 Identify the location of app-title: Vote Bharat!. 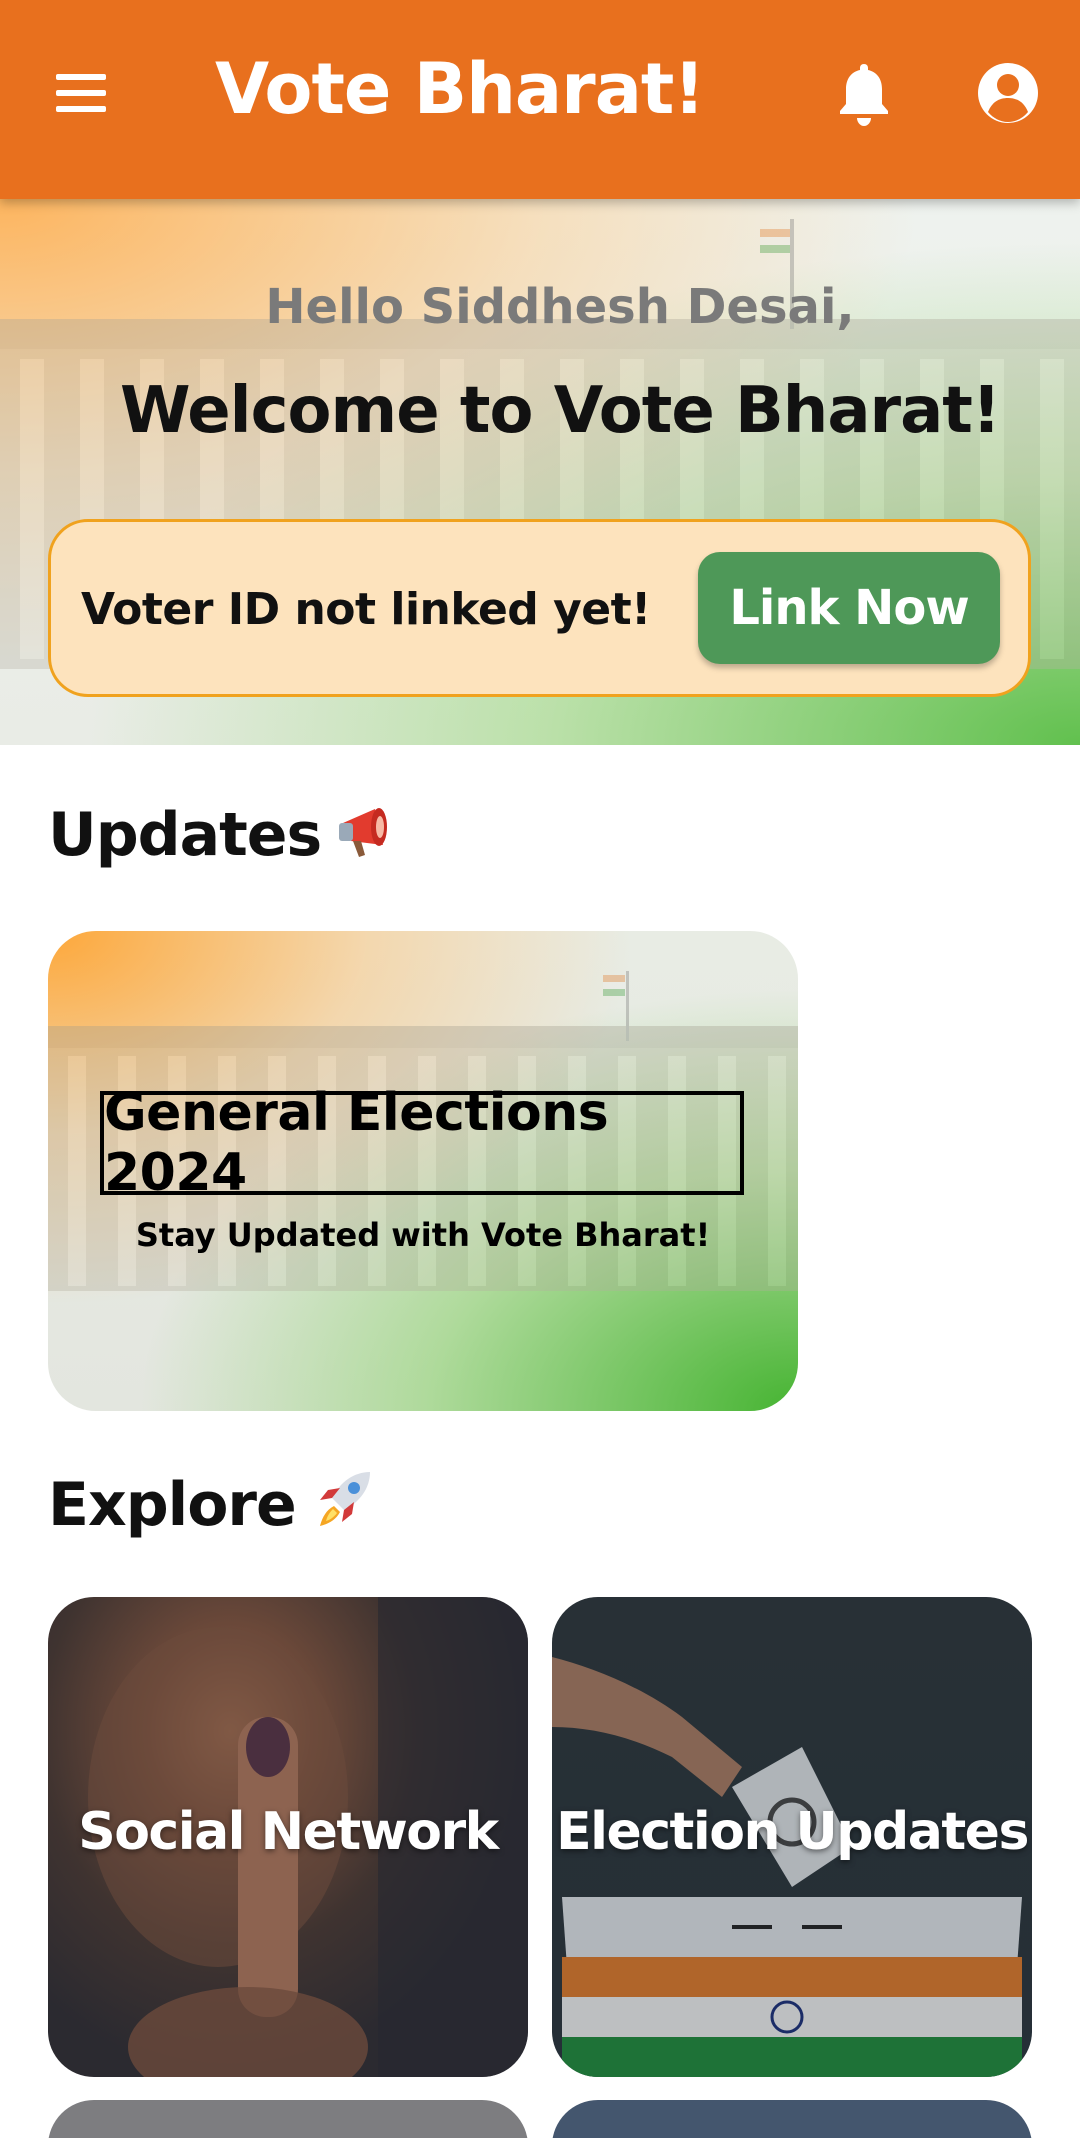
(460, 89).